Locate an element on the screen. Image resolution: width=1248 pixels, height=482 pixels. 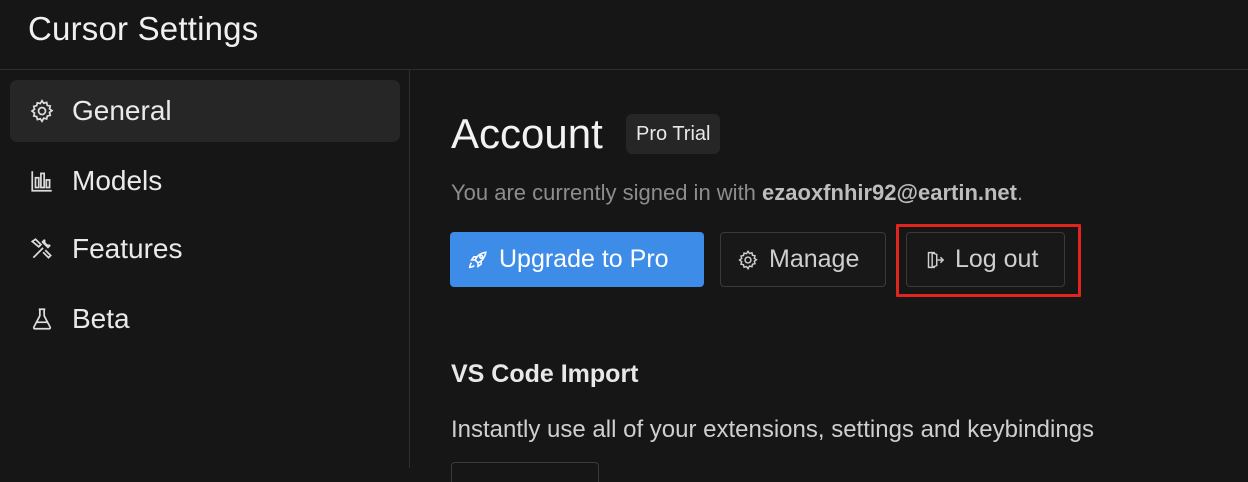
sidebar-item-general: General is located at coordinates (205, 111).